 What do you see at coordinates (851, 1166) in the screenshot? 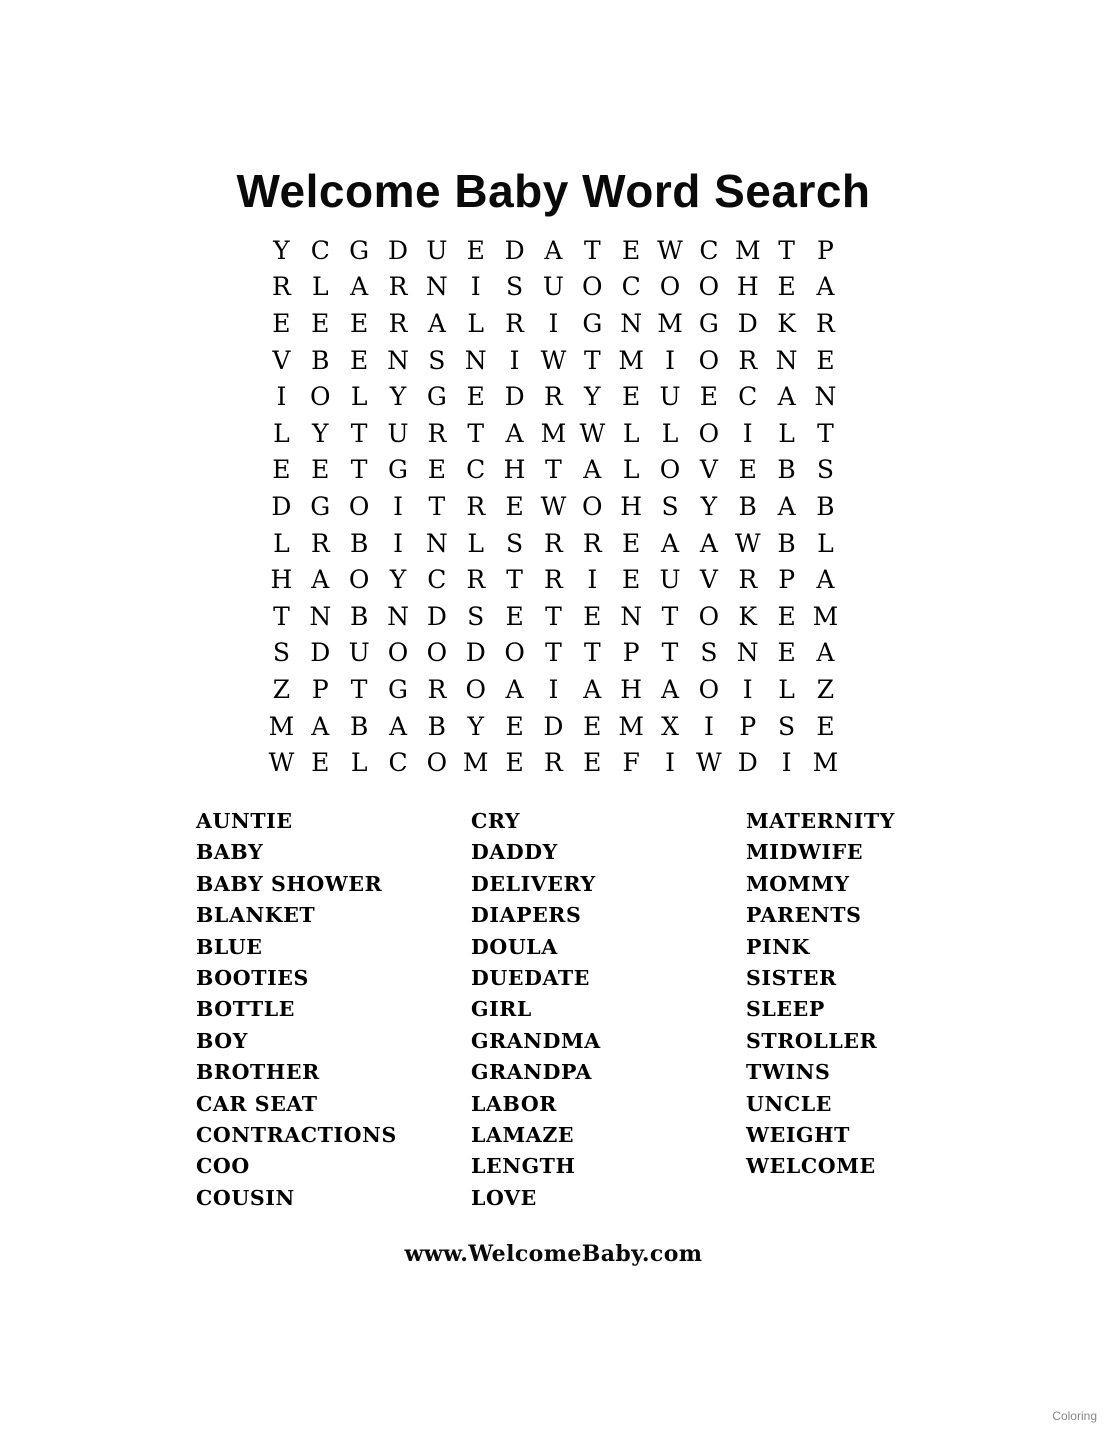
I see `word-list-item: WELCOME` at bounding box center [851, 1166].